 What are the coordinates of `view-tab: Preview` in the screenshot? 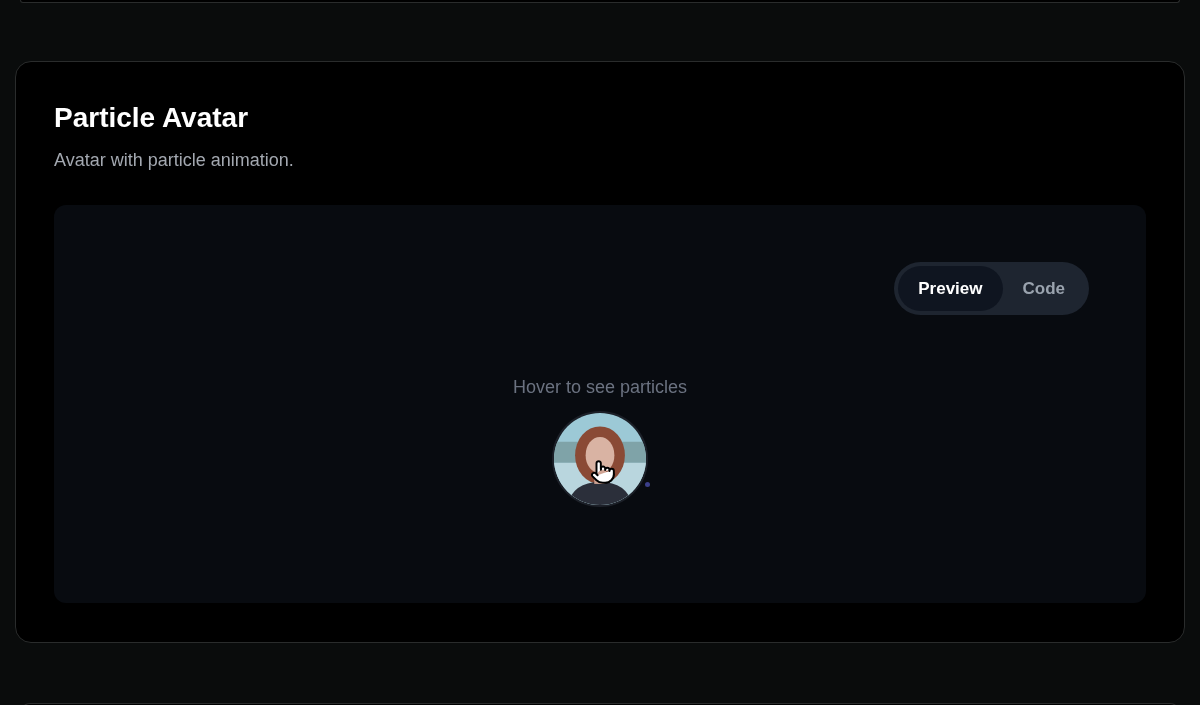 It's located at (950, 288).